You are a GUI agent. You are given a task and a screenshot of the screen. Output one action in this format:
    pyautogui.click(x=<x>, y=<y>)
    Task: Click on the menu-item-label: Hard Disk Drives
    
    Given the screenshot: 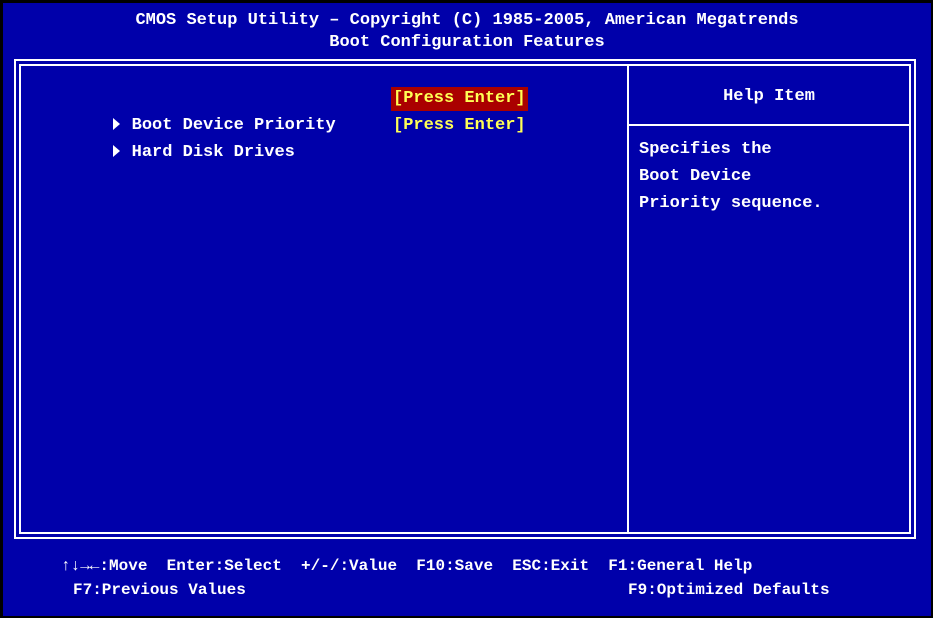 What is the action you would take?
    pyautogui.click(x=213, y=152)
    